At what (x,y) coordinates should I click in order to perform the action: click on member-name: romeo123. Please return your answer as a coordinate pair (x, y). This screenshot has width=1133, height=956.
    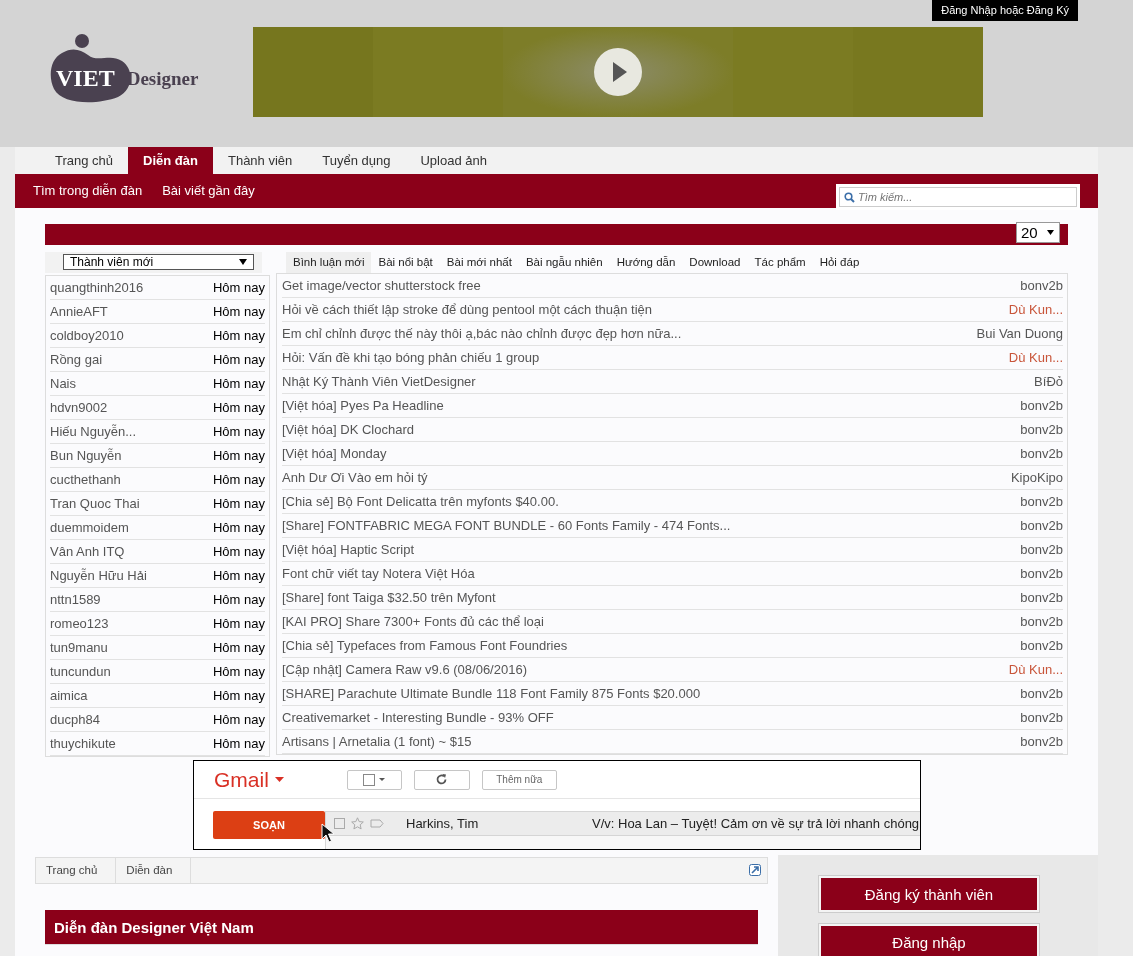
    Looking at the image, I should click on (79, 623).